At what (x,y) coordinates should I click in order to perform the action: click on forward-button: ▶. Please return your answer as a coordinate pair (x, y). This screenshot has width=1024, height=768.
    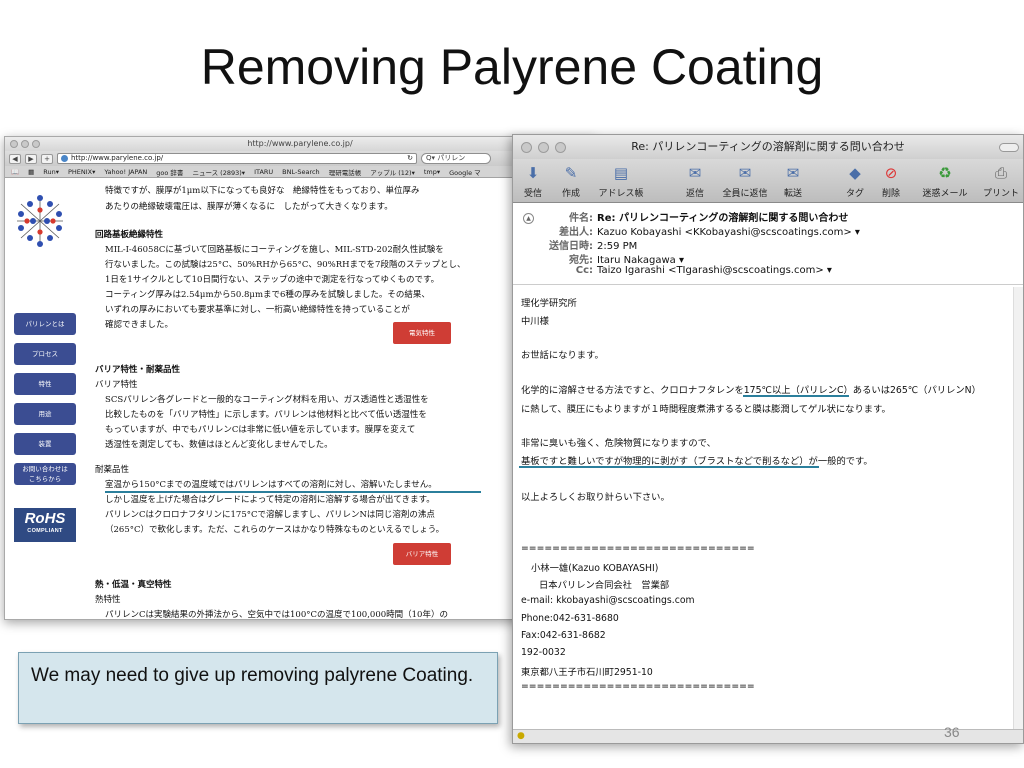
    Looking at the image, I should click on (31, 158).